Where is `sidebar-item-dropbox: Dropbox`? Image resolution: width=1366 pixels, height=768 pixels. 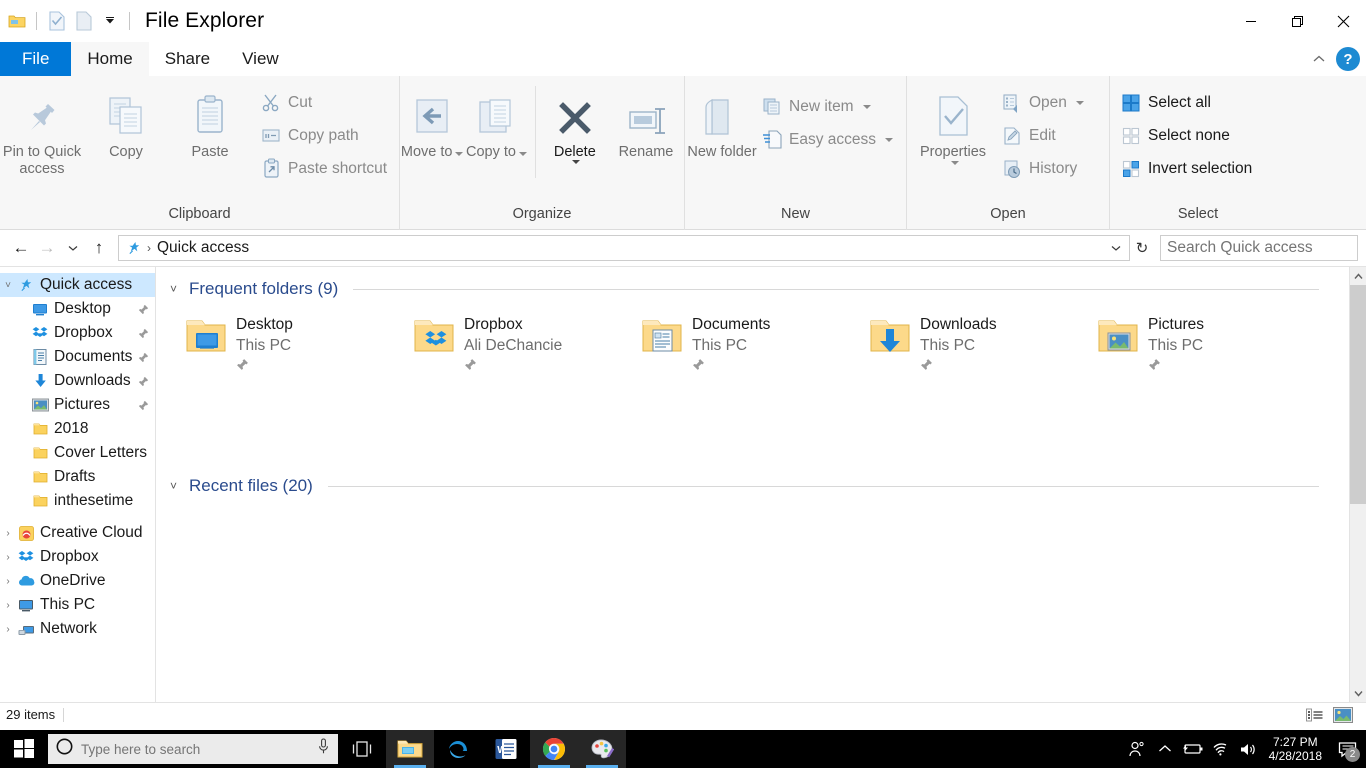 sidebar-item-dropbox: Dropbox is located at coordinates (78, 333).